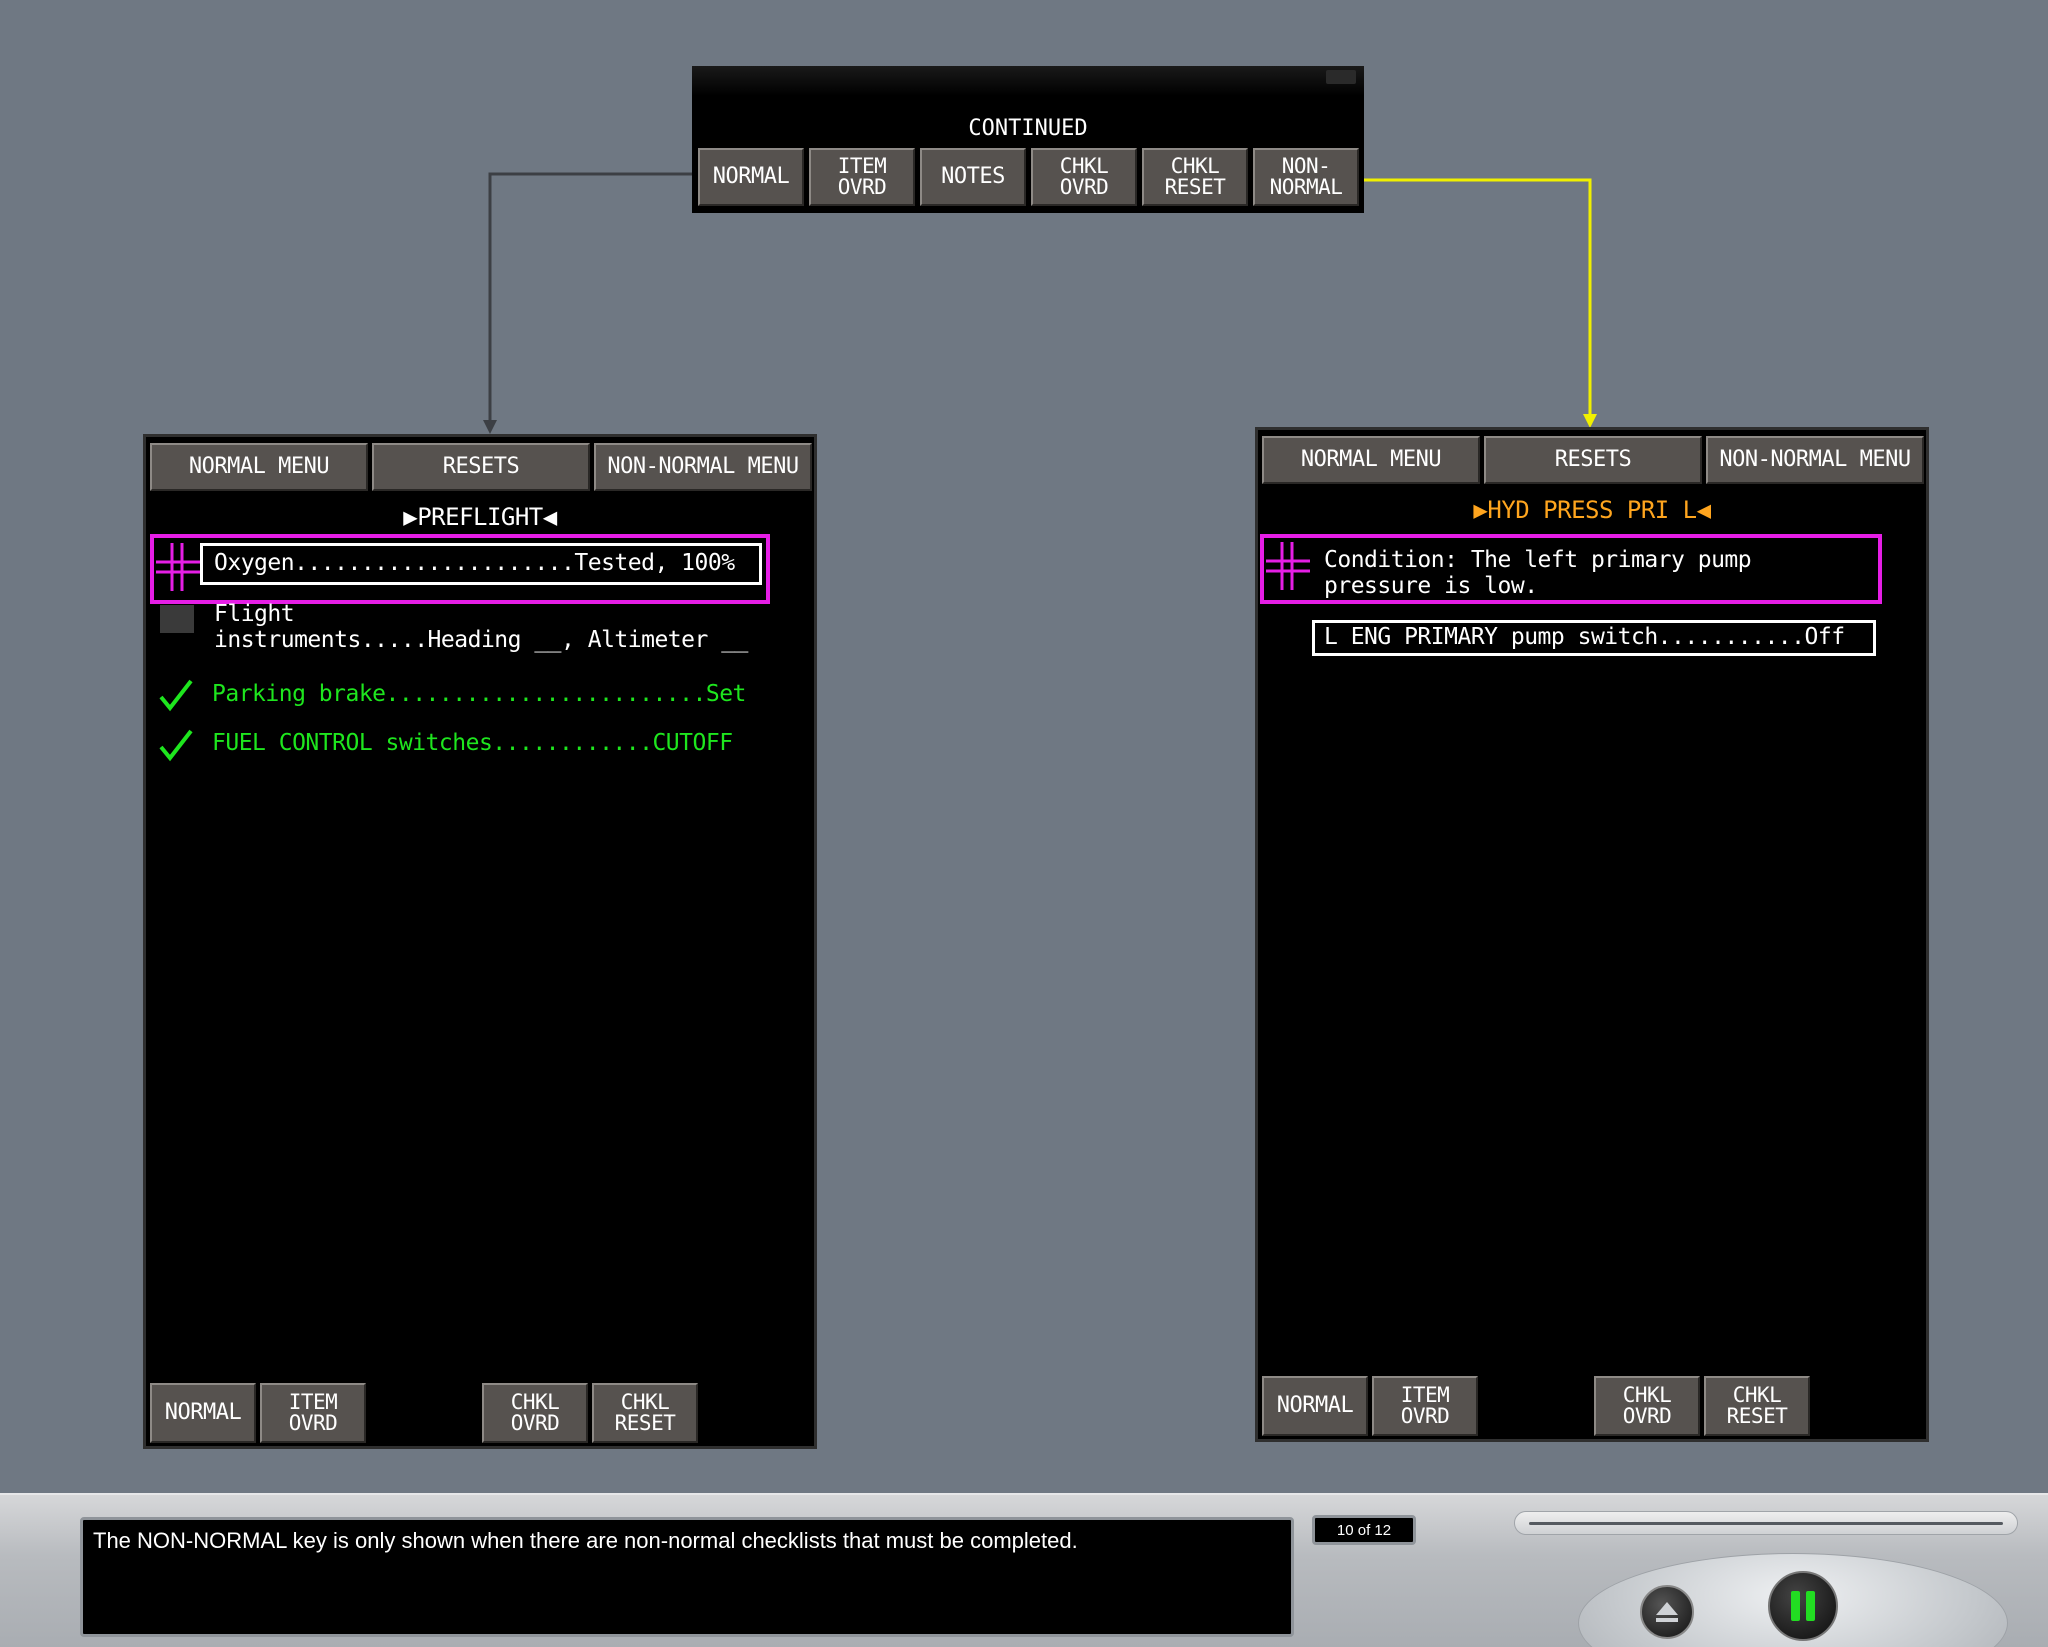  I want to click on progress-slider, so click(1766, 1523).